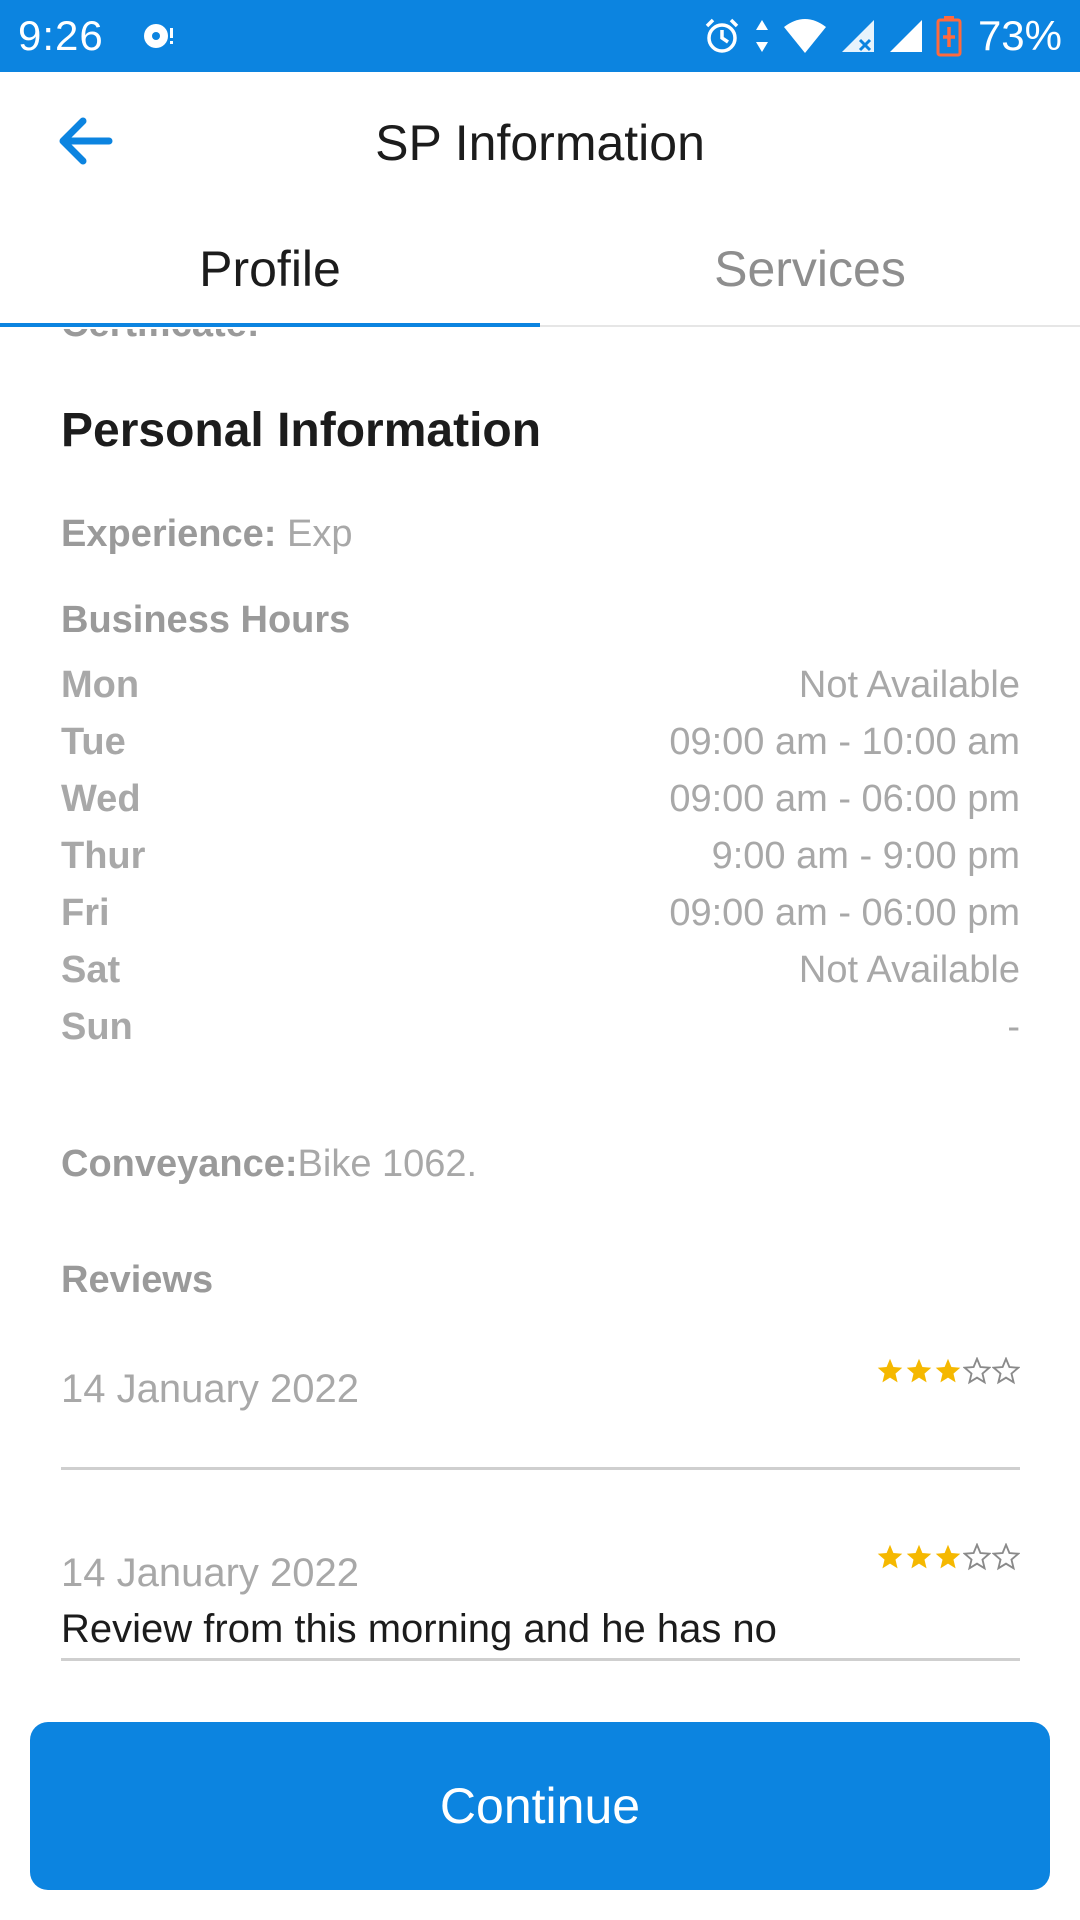 This screenshot has width=1080, height=1920. Describe the element at coordinates (206, 620) in the screenshot. I see `business-hours-title: Business Hours` at that location.